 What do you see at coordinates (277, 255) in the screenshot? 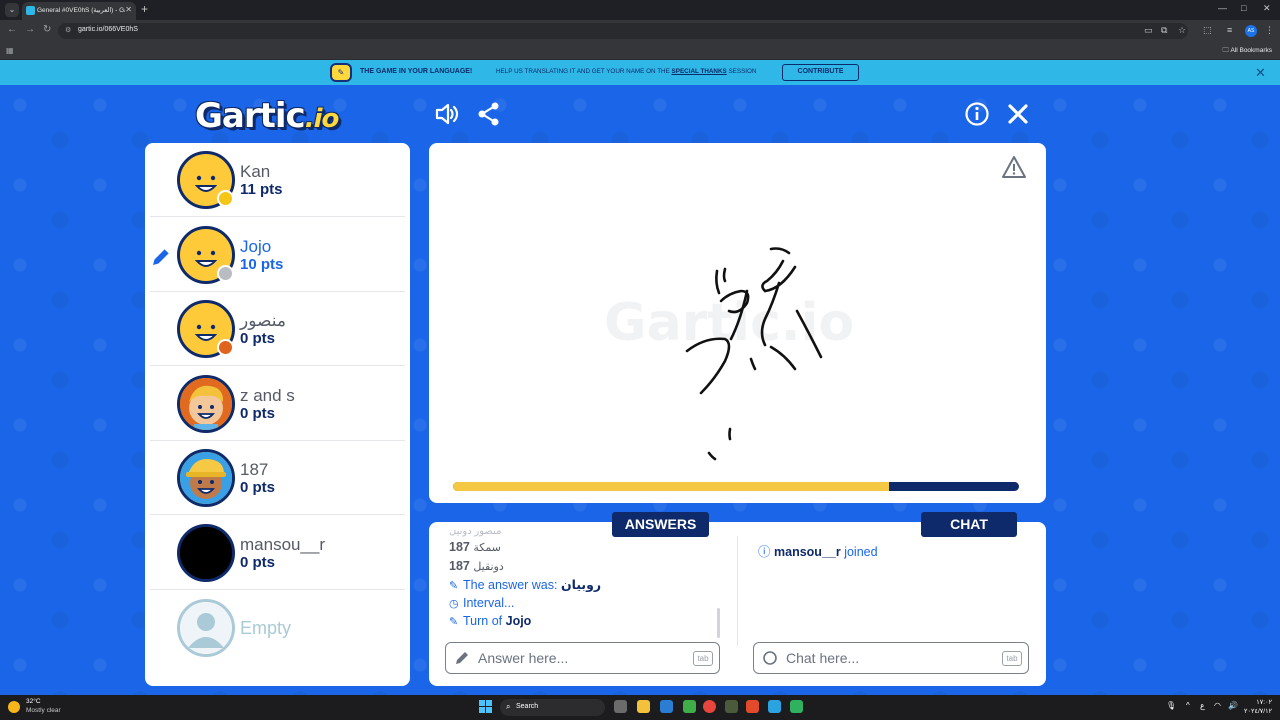
I see `player-row: Jojo 10 pts` at bounding box center [277, 255].